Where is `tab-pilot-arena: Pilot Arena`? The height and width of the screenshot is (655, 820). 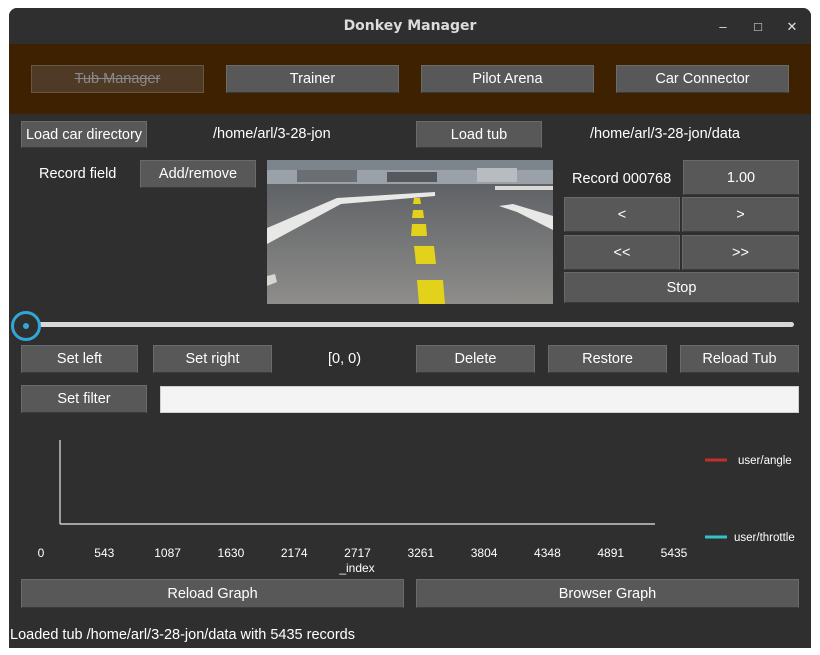 tab-pilot-arena: Pilot Arena is located at coordinates (507, 79).